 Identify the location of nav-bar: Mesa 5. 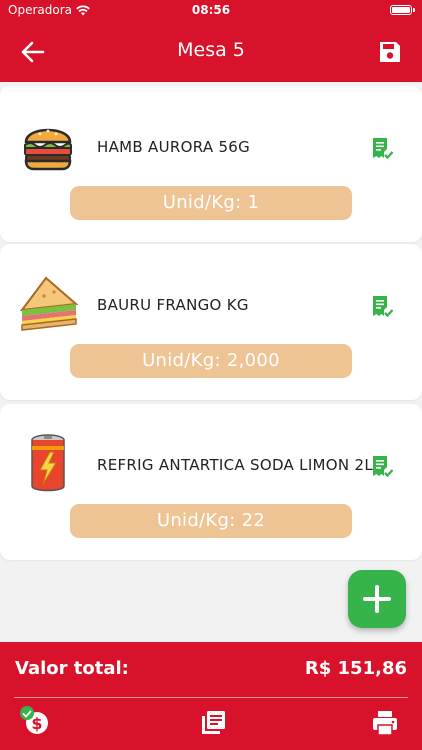
(211, 52).